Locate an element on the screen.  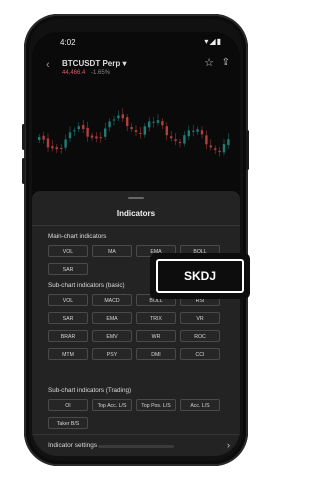
skdj-highlight-button: SKDJ is located at coordinates (200, 276).